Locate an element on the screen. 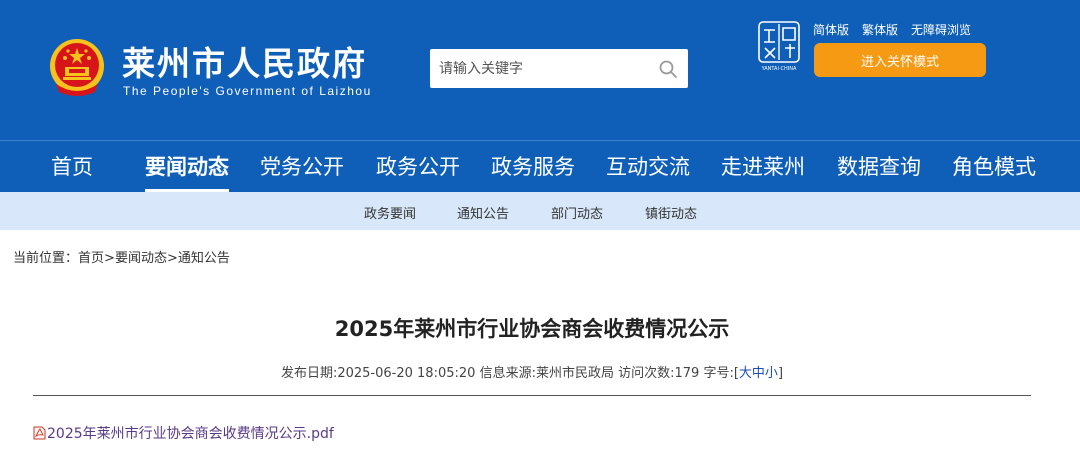  article-title: 2025年莱州市行业协会商会收费情况公示 is located at coordinates (532, 329).